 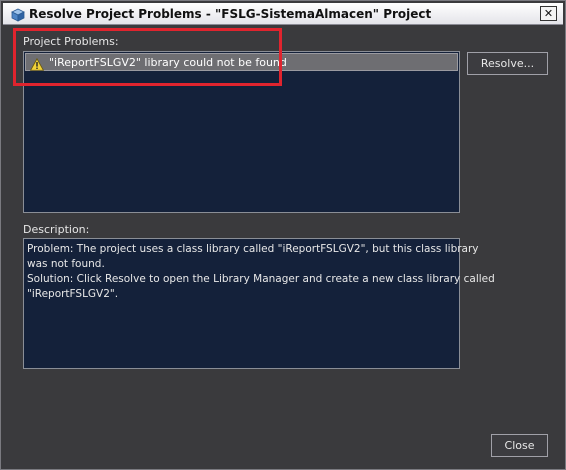 I want to click on annotation-highlight-box, so click(x=147, y=57).